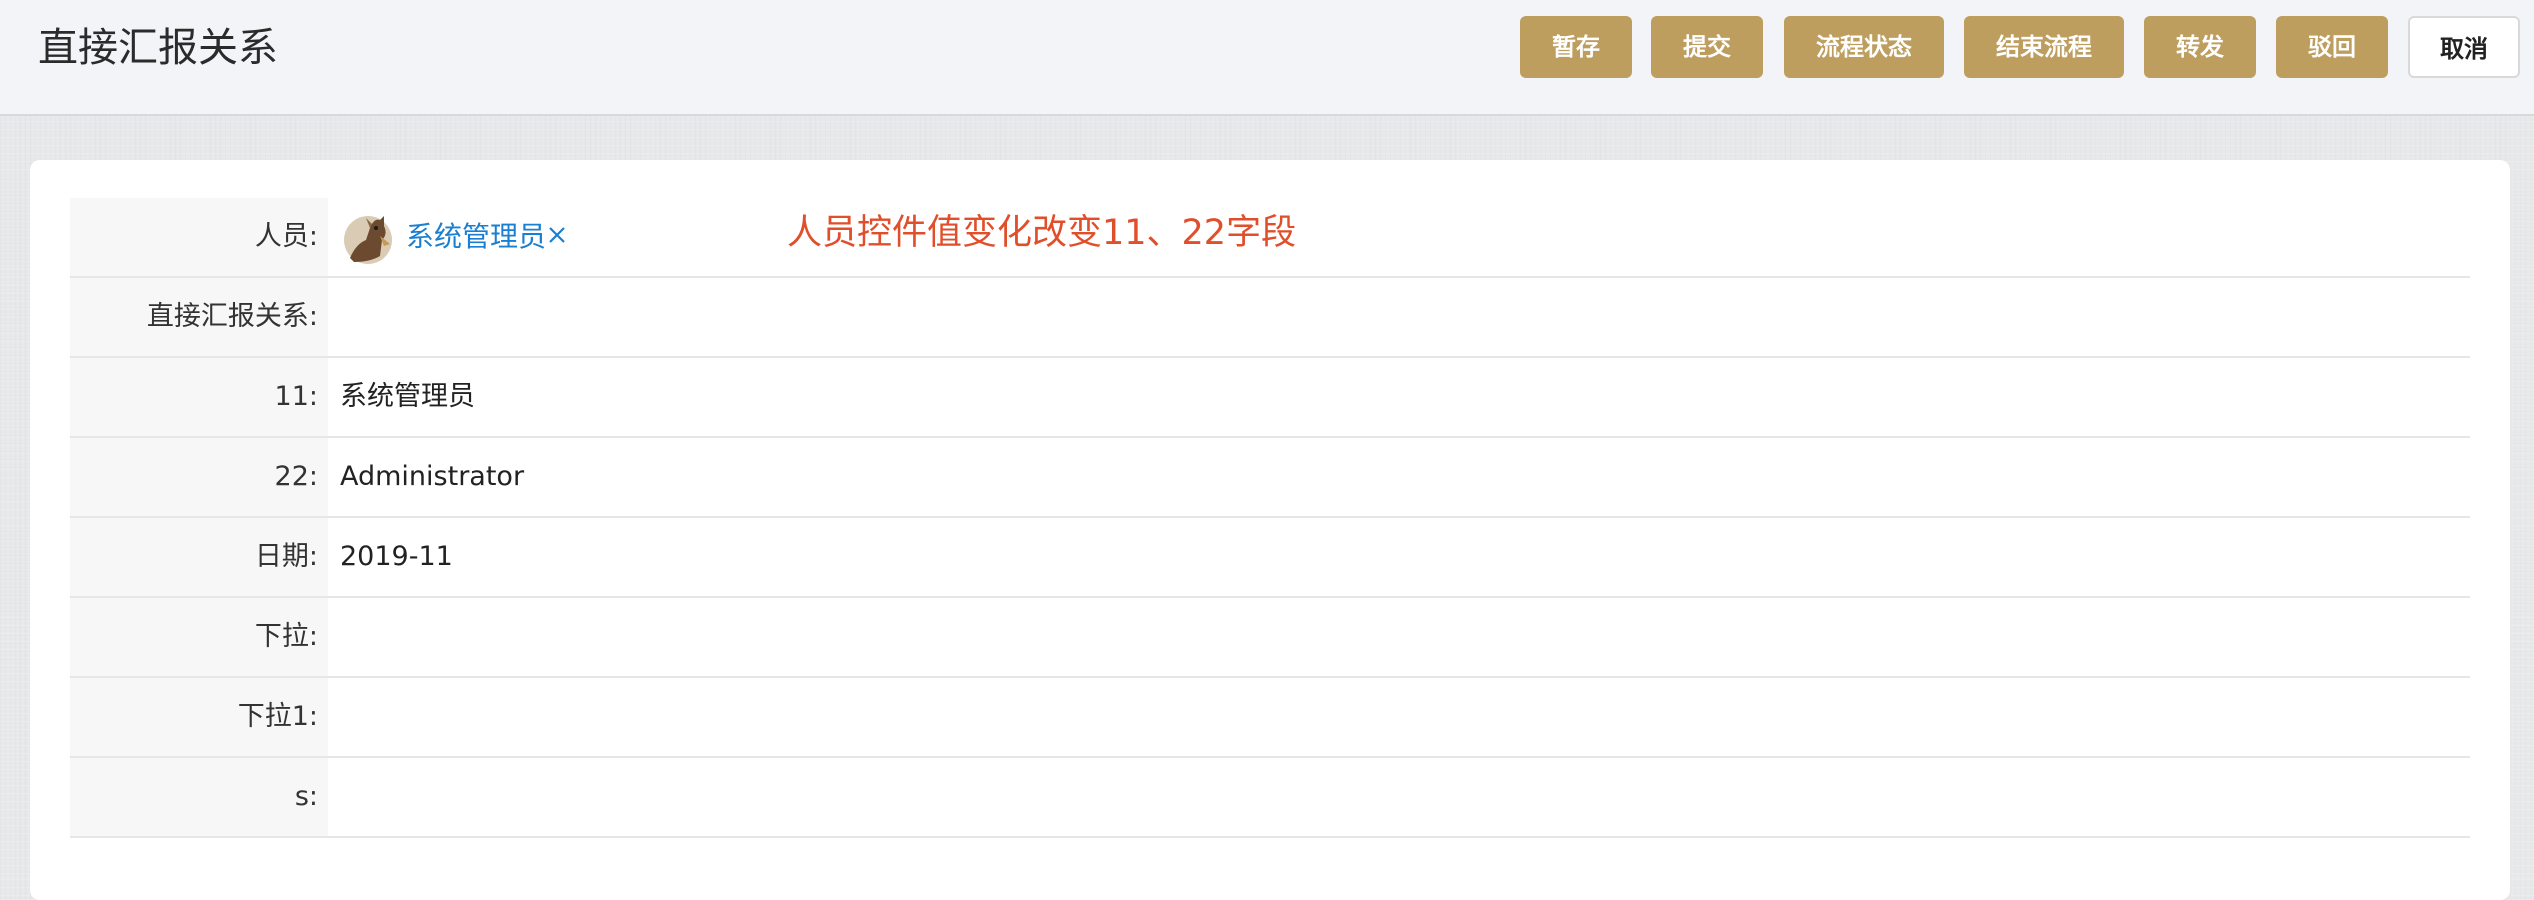  Describe the element at coordinates (2464, 47) in the screenshot. I see `cancel-button: 取消` at that location.